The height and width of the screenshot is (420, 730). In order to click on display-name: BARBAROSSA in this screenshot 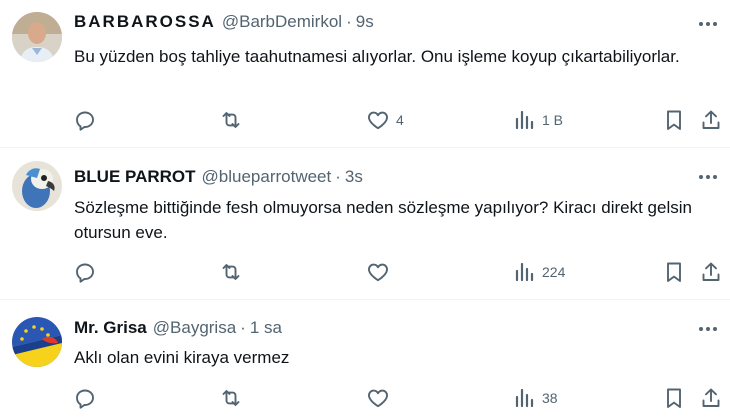, I will do `click(145, 22)`.